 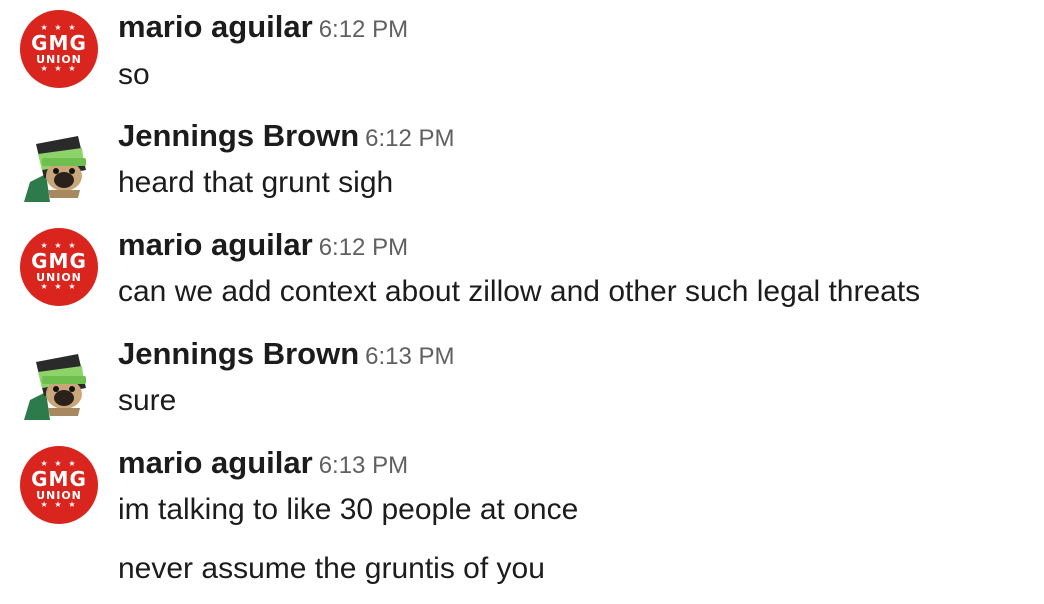 I want to click on message-text: so, so click(x=134, y=74).